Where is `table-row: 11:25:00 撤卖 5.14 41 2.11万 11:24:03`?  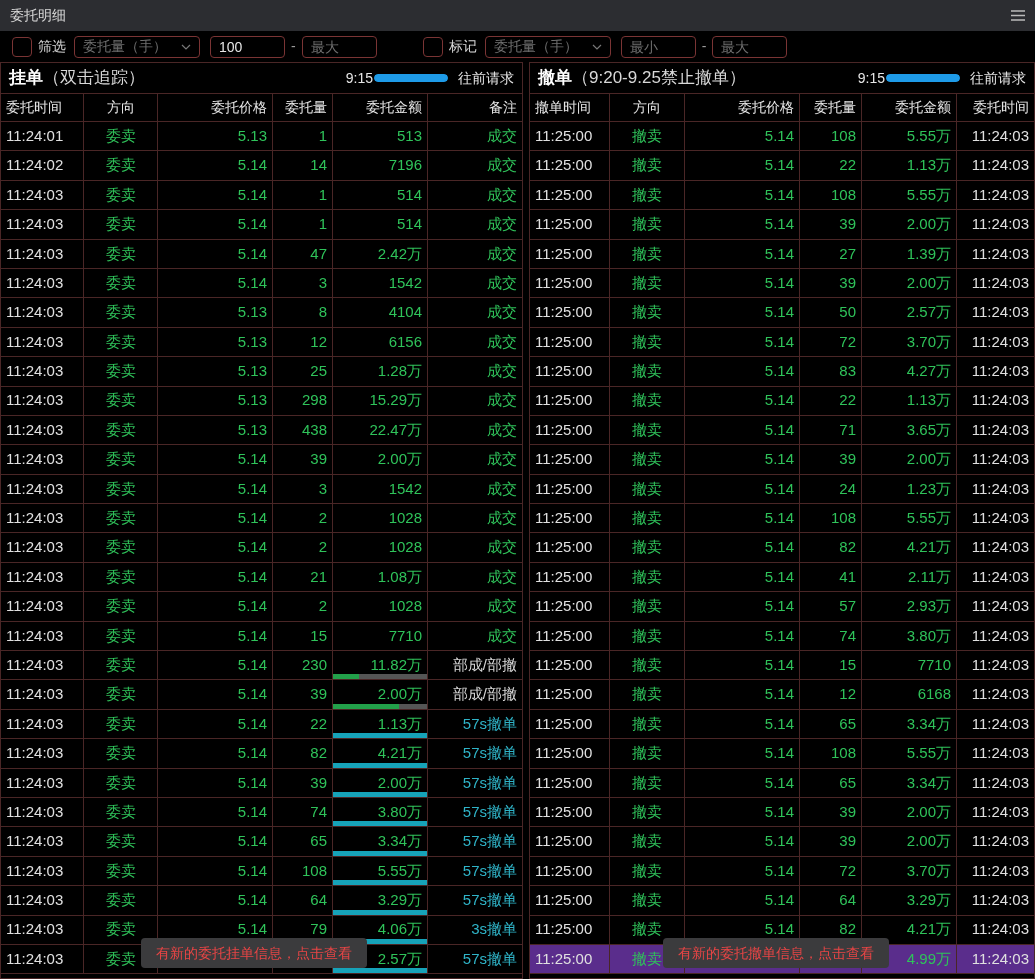
table-row: 11:25:00 撤卖 5.14 41 2.11万 11:24:03 is located at coordinates (782, 577).